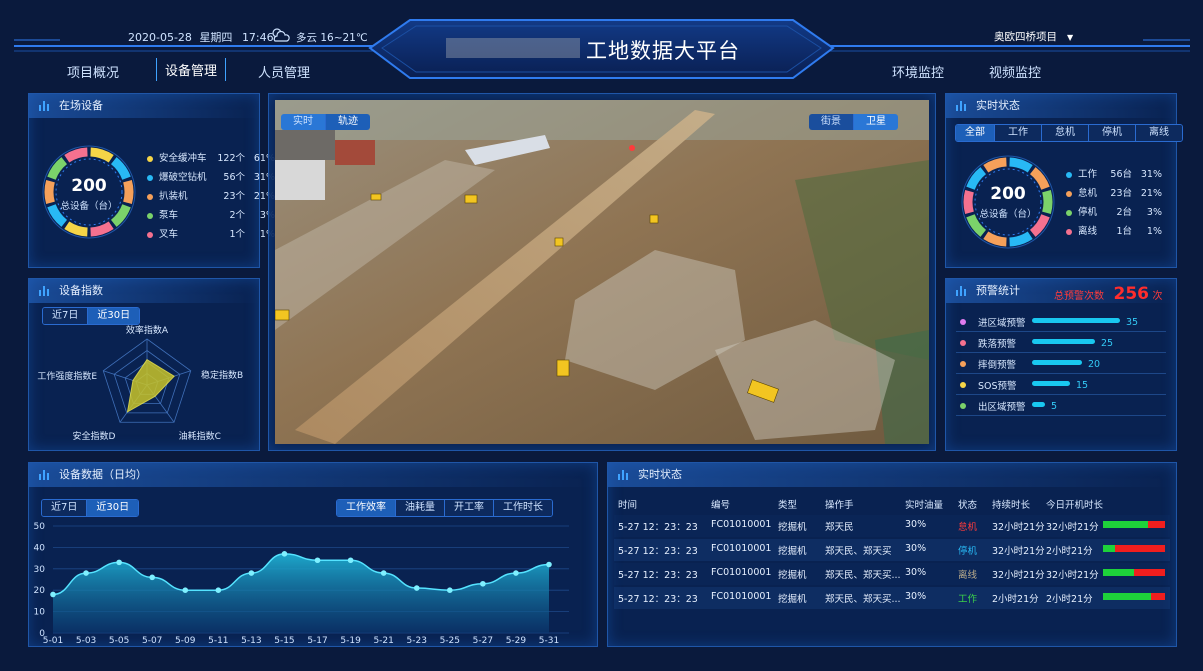 This screenshot has width=1203, height=671. What do you see at coordinates (1088, 212) in the screenshot?
I see `legend-name: 停机` at bounding box center [1088, 212].